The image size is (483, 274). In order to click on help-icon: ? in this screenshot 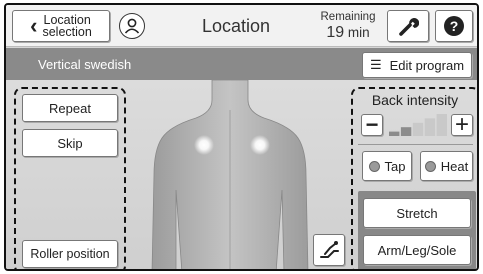, I will do `click(454, 26)`.